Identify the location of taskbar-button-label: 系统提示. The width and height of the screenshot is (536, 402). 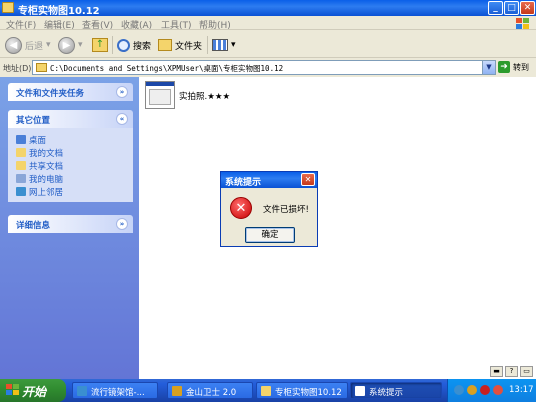
(386, 393).